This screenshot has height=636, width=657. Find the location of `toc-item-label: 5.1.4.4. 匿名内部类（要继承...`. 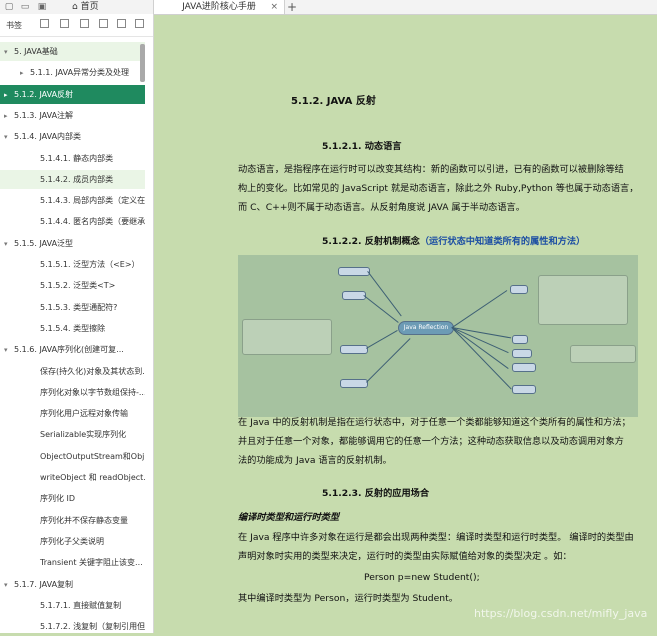

toc-item-label: 5.1.4.4. 匿名内部类（要继承... is located at coordinates (92, 222).